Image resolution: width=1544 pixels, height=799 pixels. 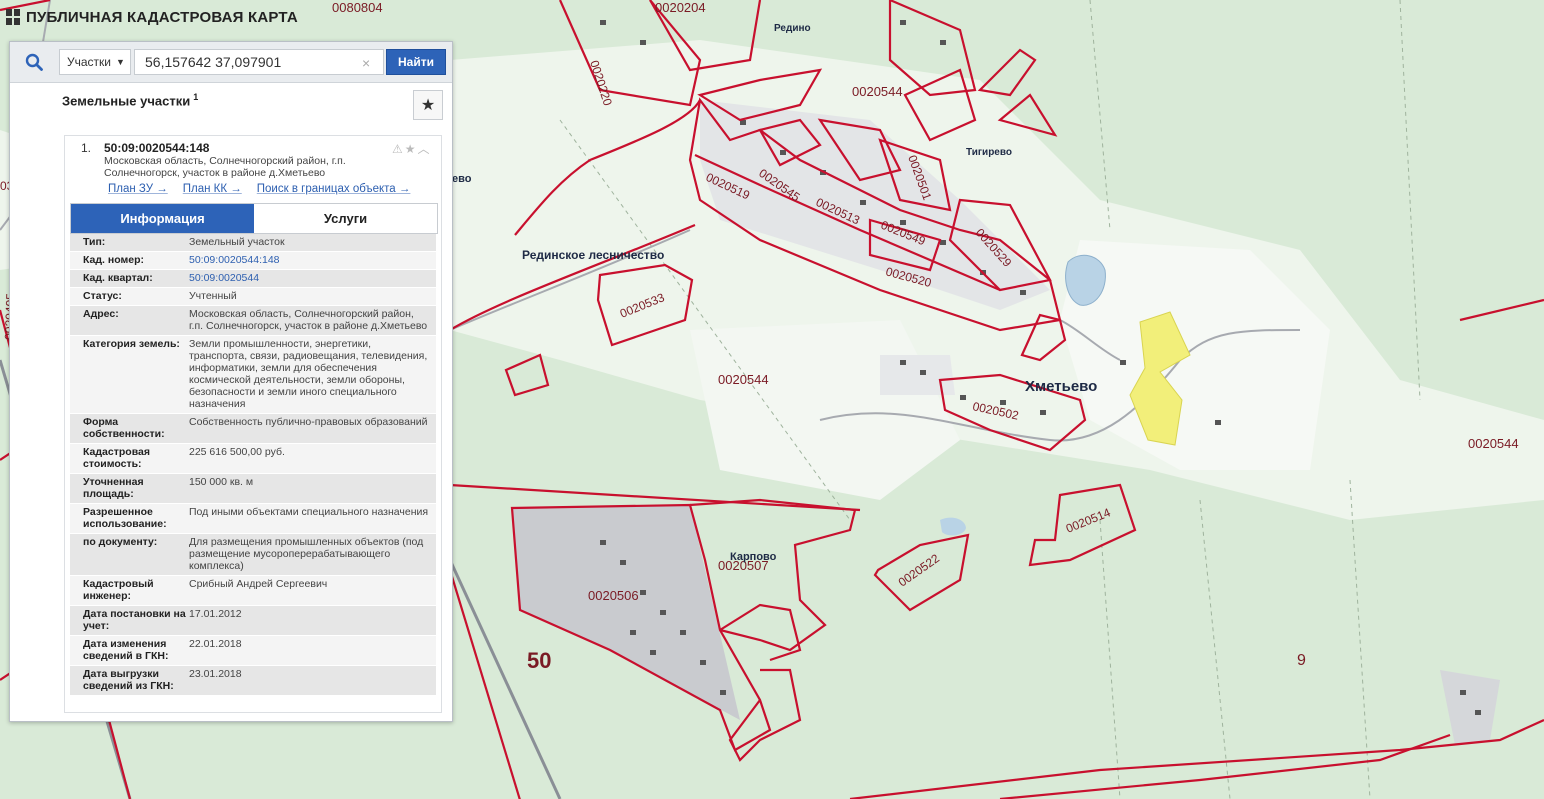 I want to click on results-title: Земельные участки 1, so click(x=130, y=100).